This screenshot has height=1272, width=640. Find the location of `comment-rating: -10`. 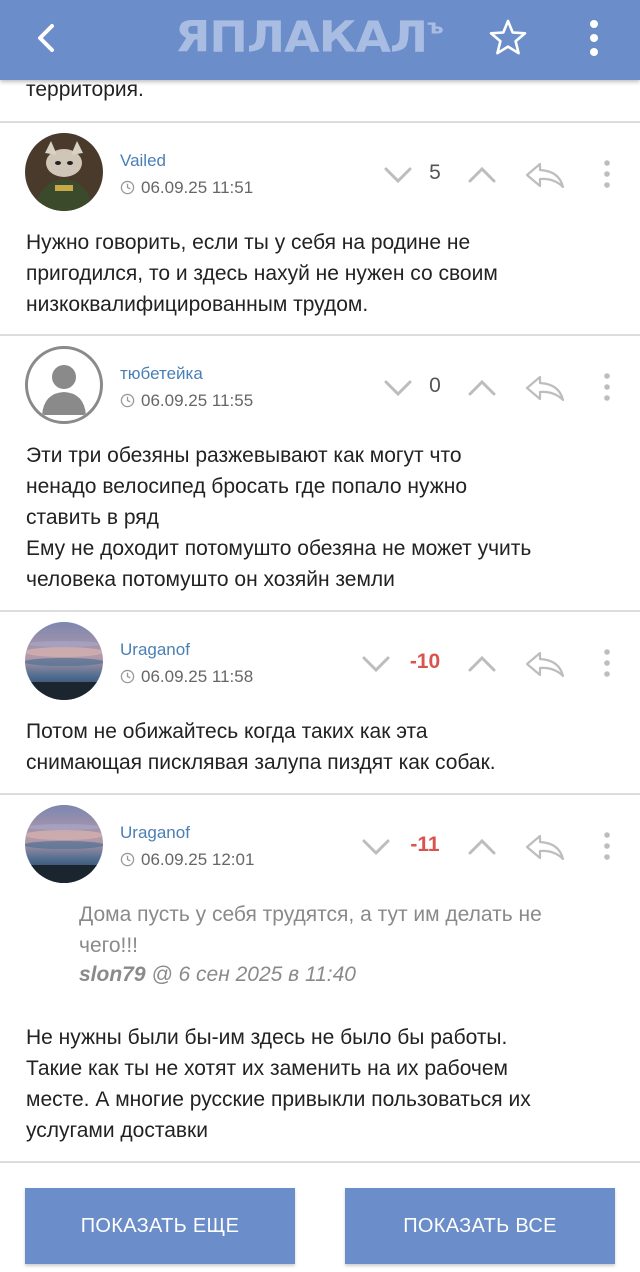

comment-rating: -10 is located at coordinates (425, 661).